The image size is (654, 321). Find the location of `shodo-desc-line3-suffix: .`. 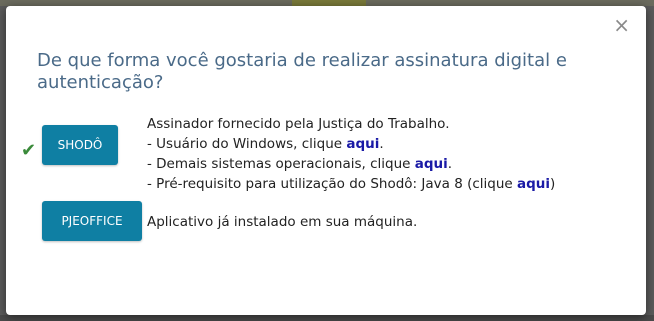

shodo-desc-line3-suffix: . is located at coordinates (450, 164).